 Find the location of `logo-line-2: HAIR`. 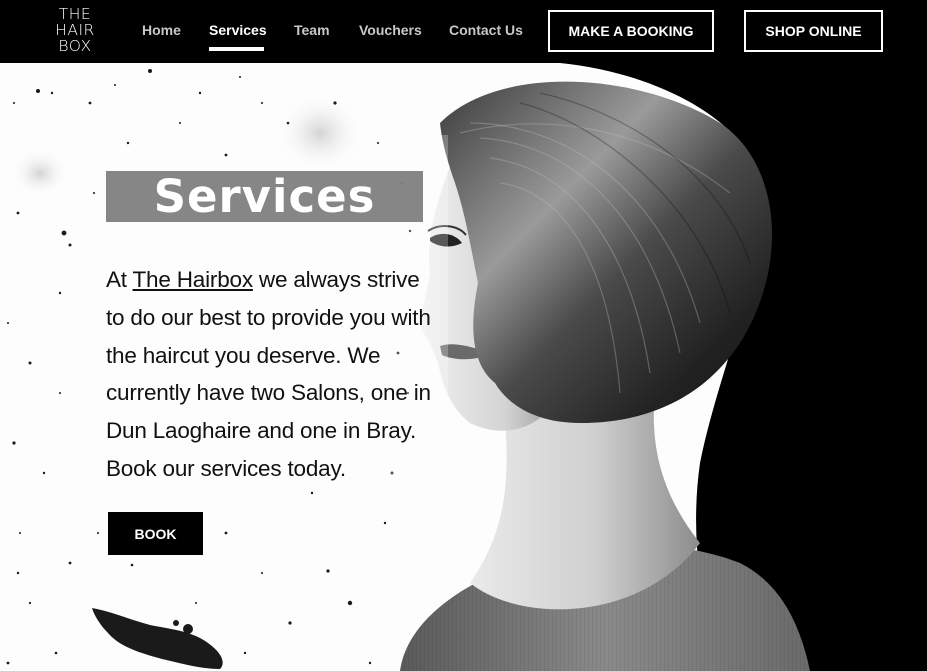

logo-line-2: HAIR is located at coordinates (75, 30).